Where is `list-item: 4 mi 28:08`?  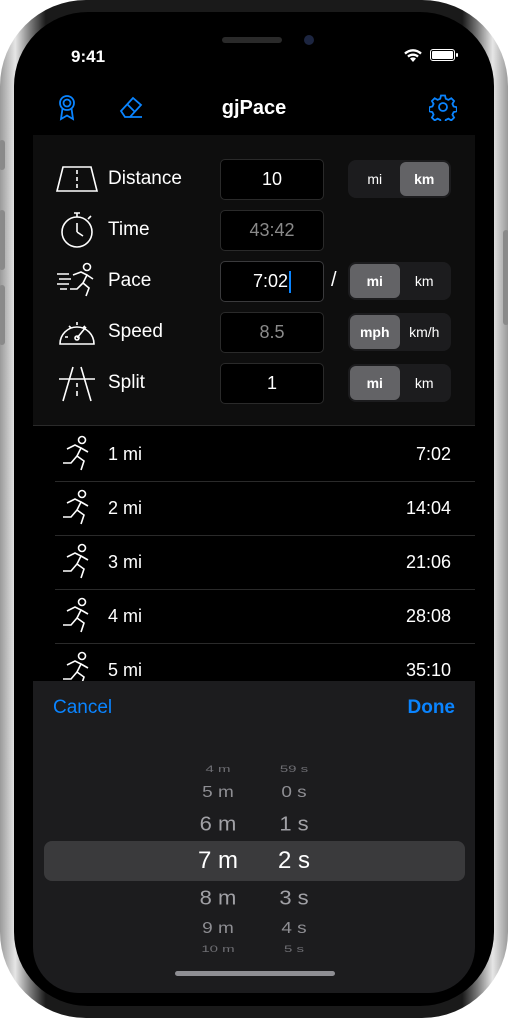
list-item: 4 mi 28:08 is located at coordinates (254, 616).